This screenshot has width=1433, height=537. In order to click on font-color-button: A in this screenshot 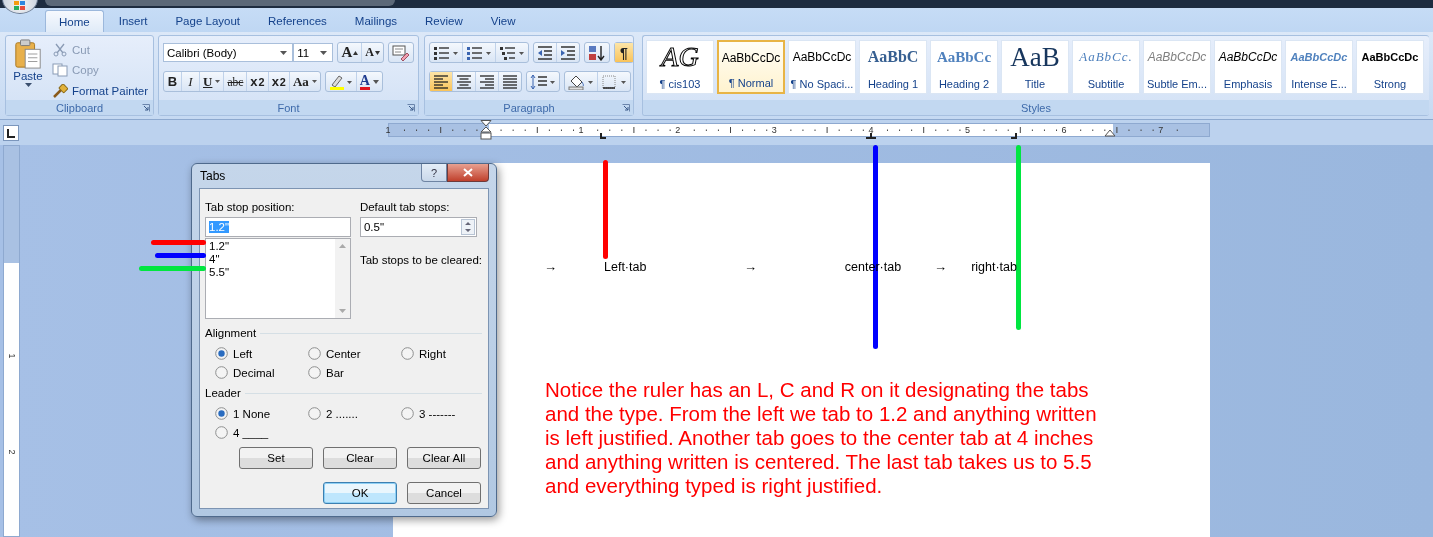, I will do `click(369, 81)`.